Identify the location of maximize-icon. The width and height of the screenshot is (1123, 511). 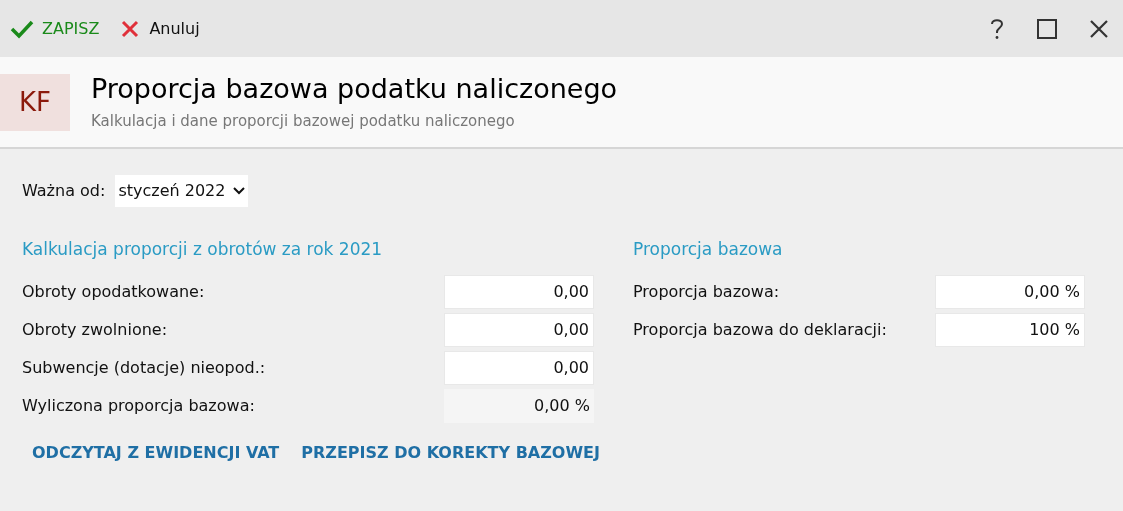
(1047, 28).